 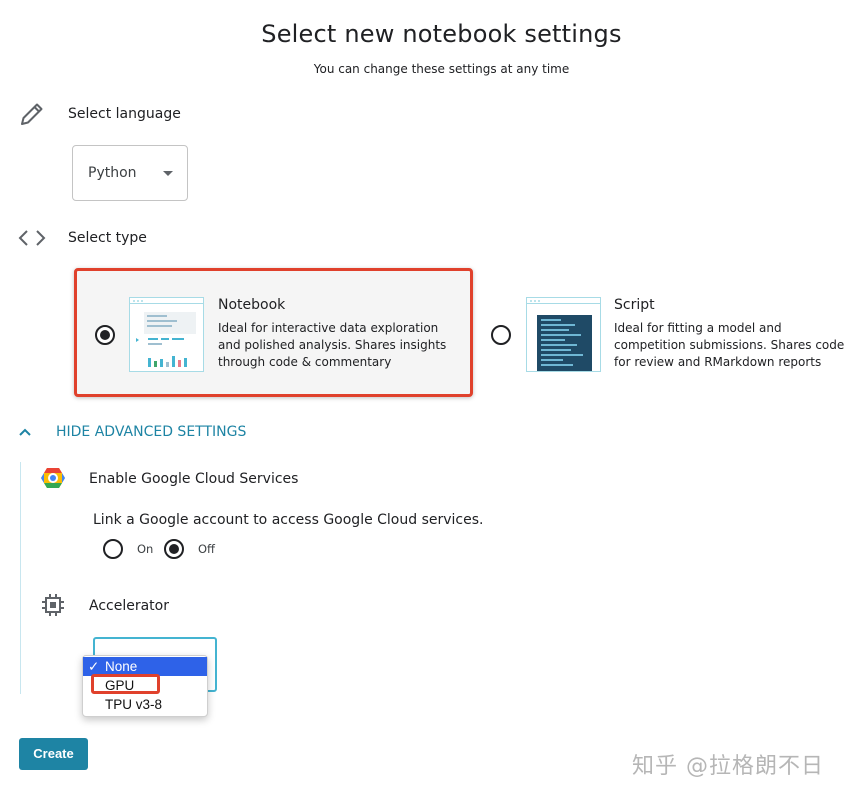 What do you see at coordinates (328, 328) in the screenshot?
I see `notebook-desc-line: Ideal for interactive data exploration` at bounding box center [328, 328].